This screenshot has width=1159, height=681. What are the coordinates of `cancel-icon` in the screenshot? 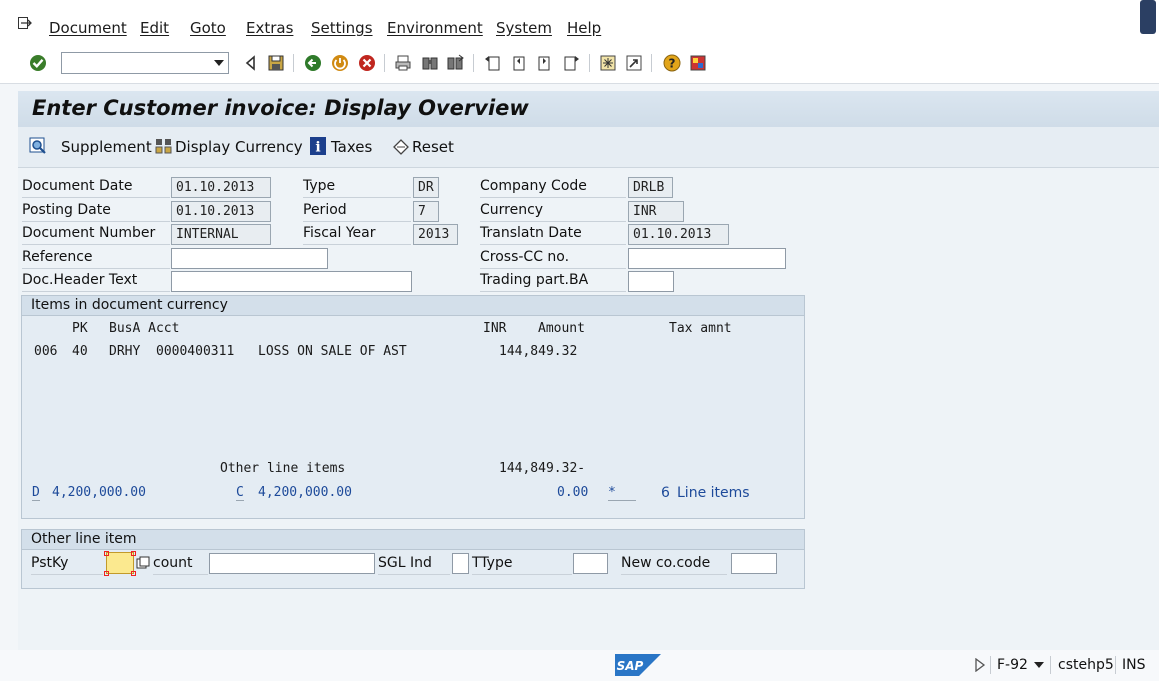 It's located at (367, 63).